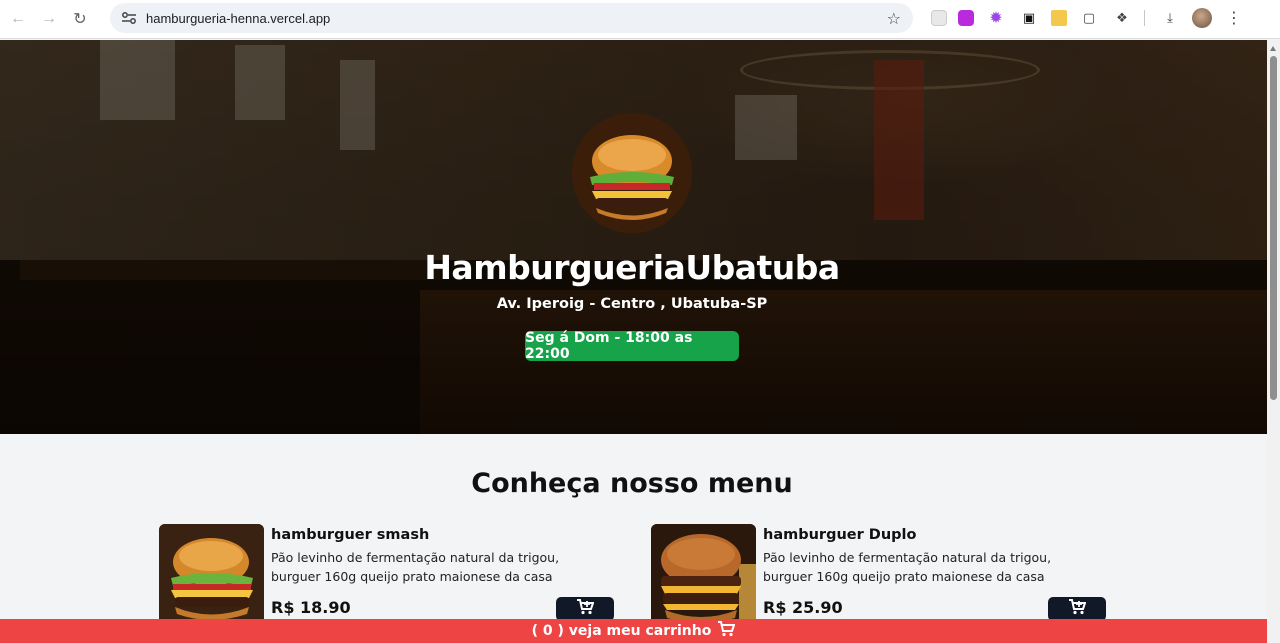 Image resolution: width=1280 pixels, height=643 pixels. What do you see at coordinates (803, 607) in the screenshot?
I see `menu-item-price: R$ 25.90` at bounding box center [803, 607].